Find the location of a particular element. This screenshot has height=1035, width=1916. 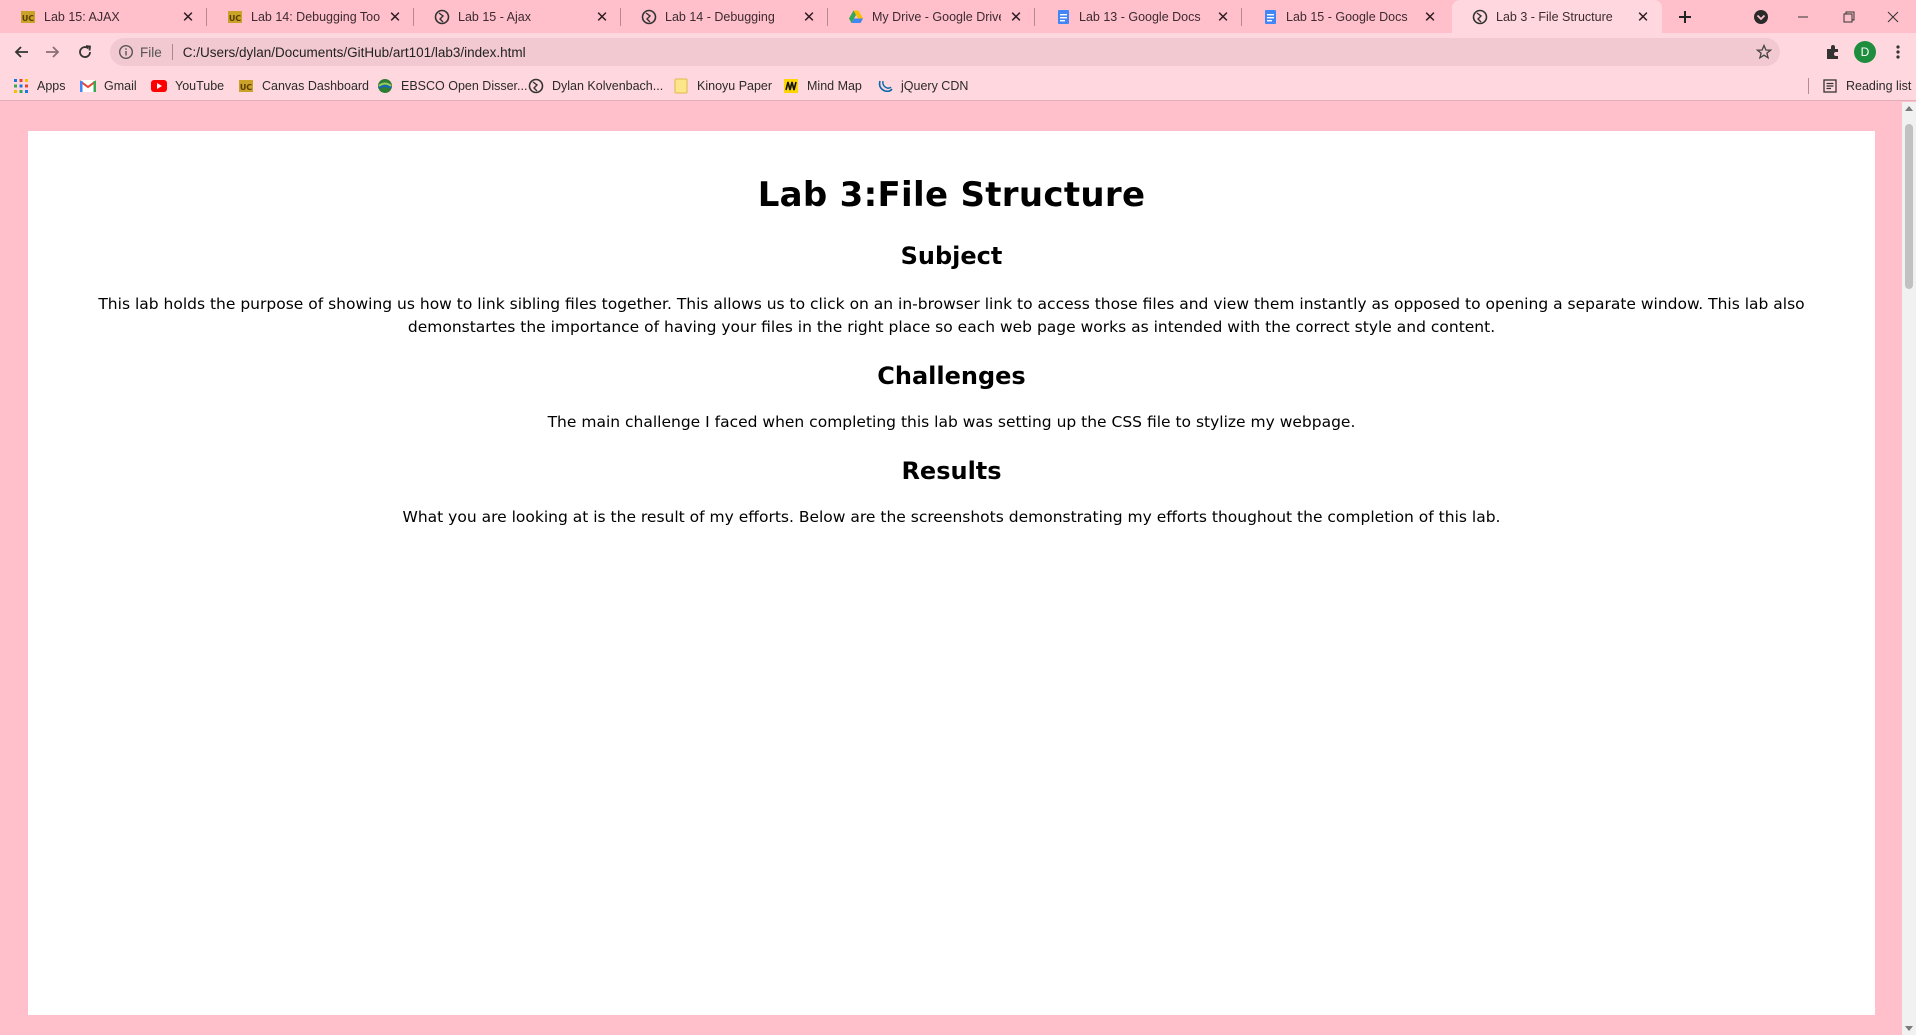

tab-lab15-google-docs: Lab 15 - Google Docs ✕ is located at coordinates (1345, 16).